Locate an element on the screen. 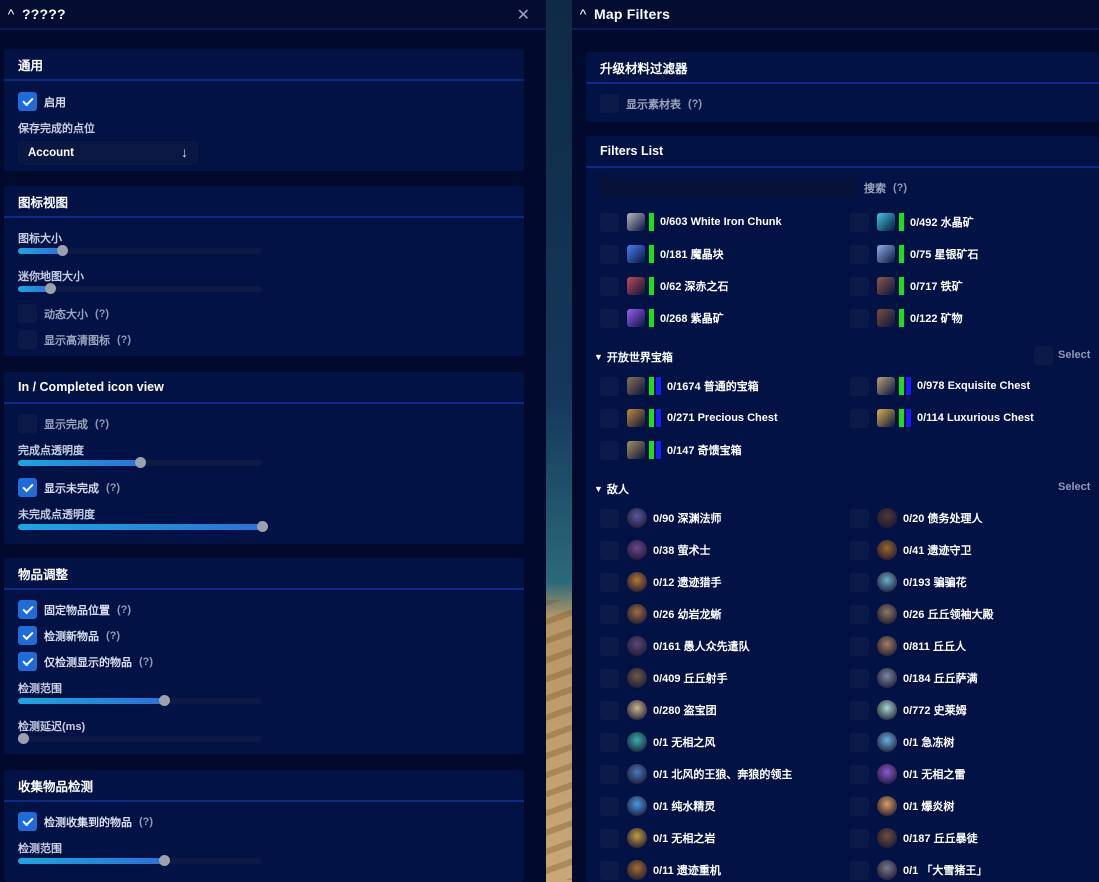  save-mode-dropdown: Account ↓ is located at coordinates (108, 153).